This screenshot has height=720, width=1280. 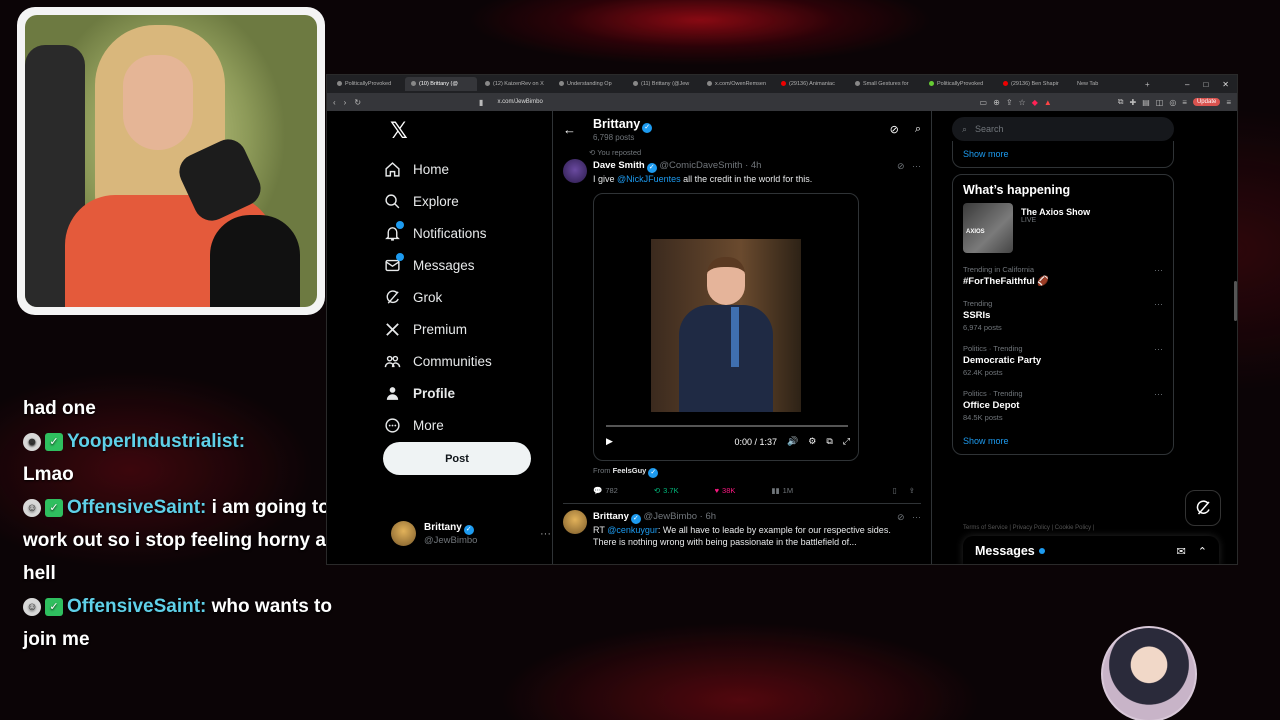 What do you see at coordinates (1187, 84) in the screenshot?
I see `minimize-icon: –` at bounding box center [1187, 84].